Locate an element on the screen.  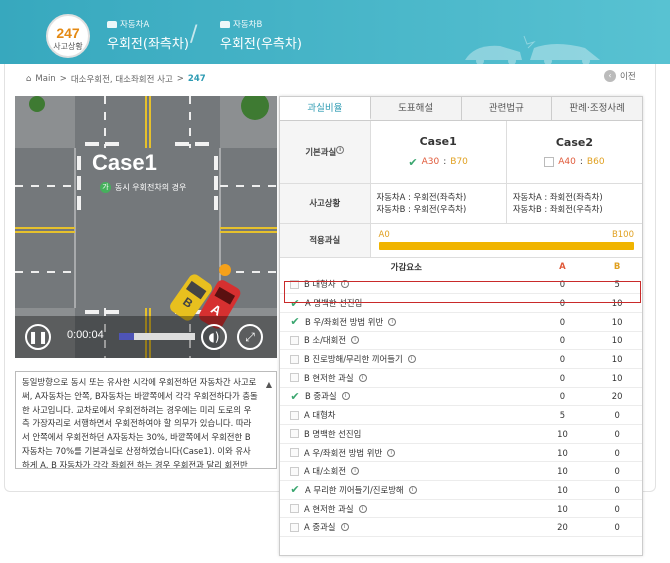
factor-label: A 중과실 is located at coordinates (320, 527).